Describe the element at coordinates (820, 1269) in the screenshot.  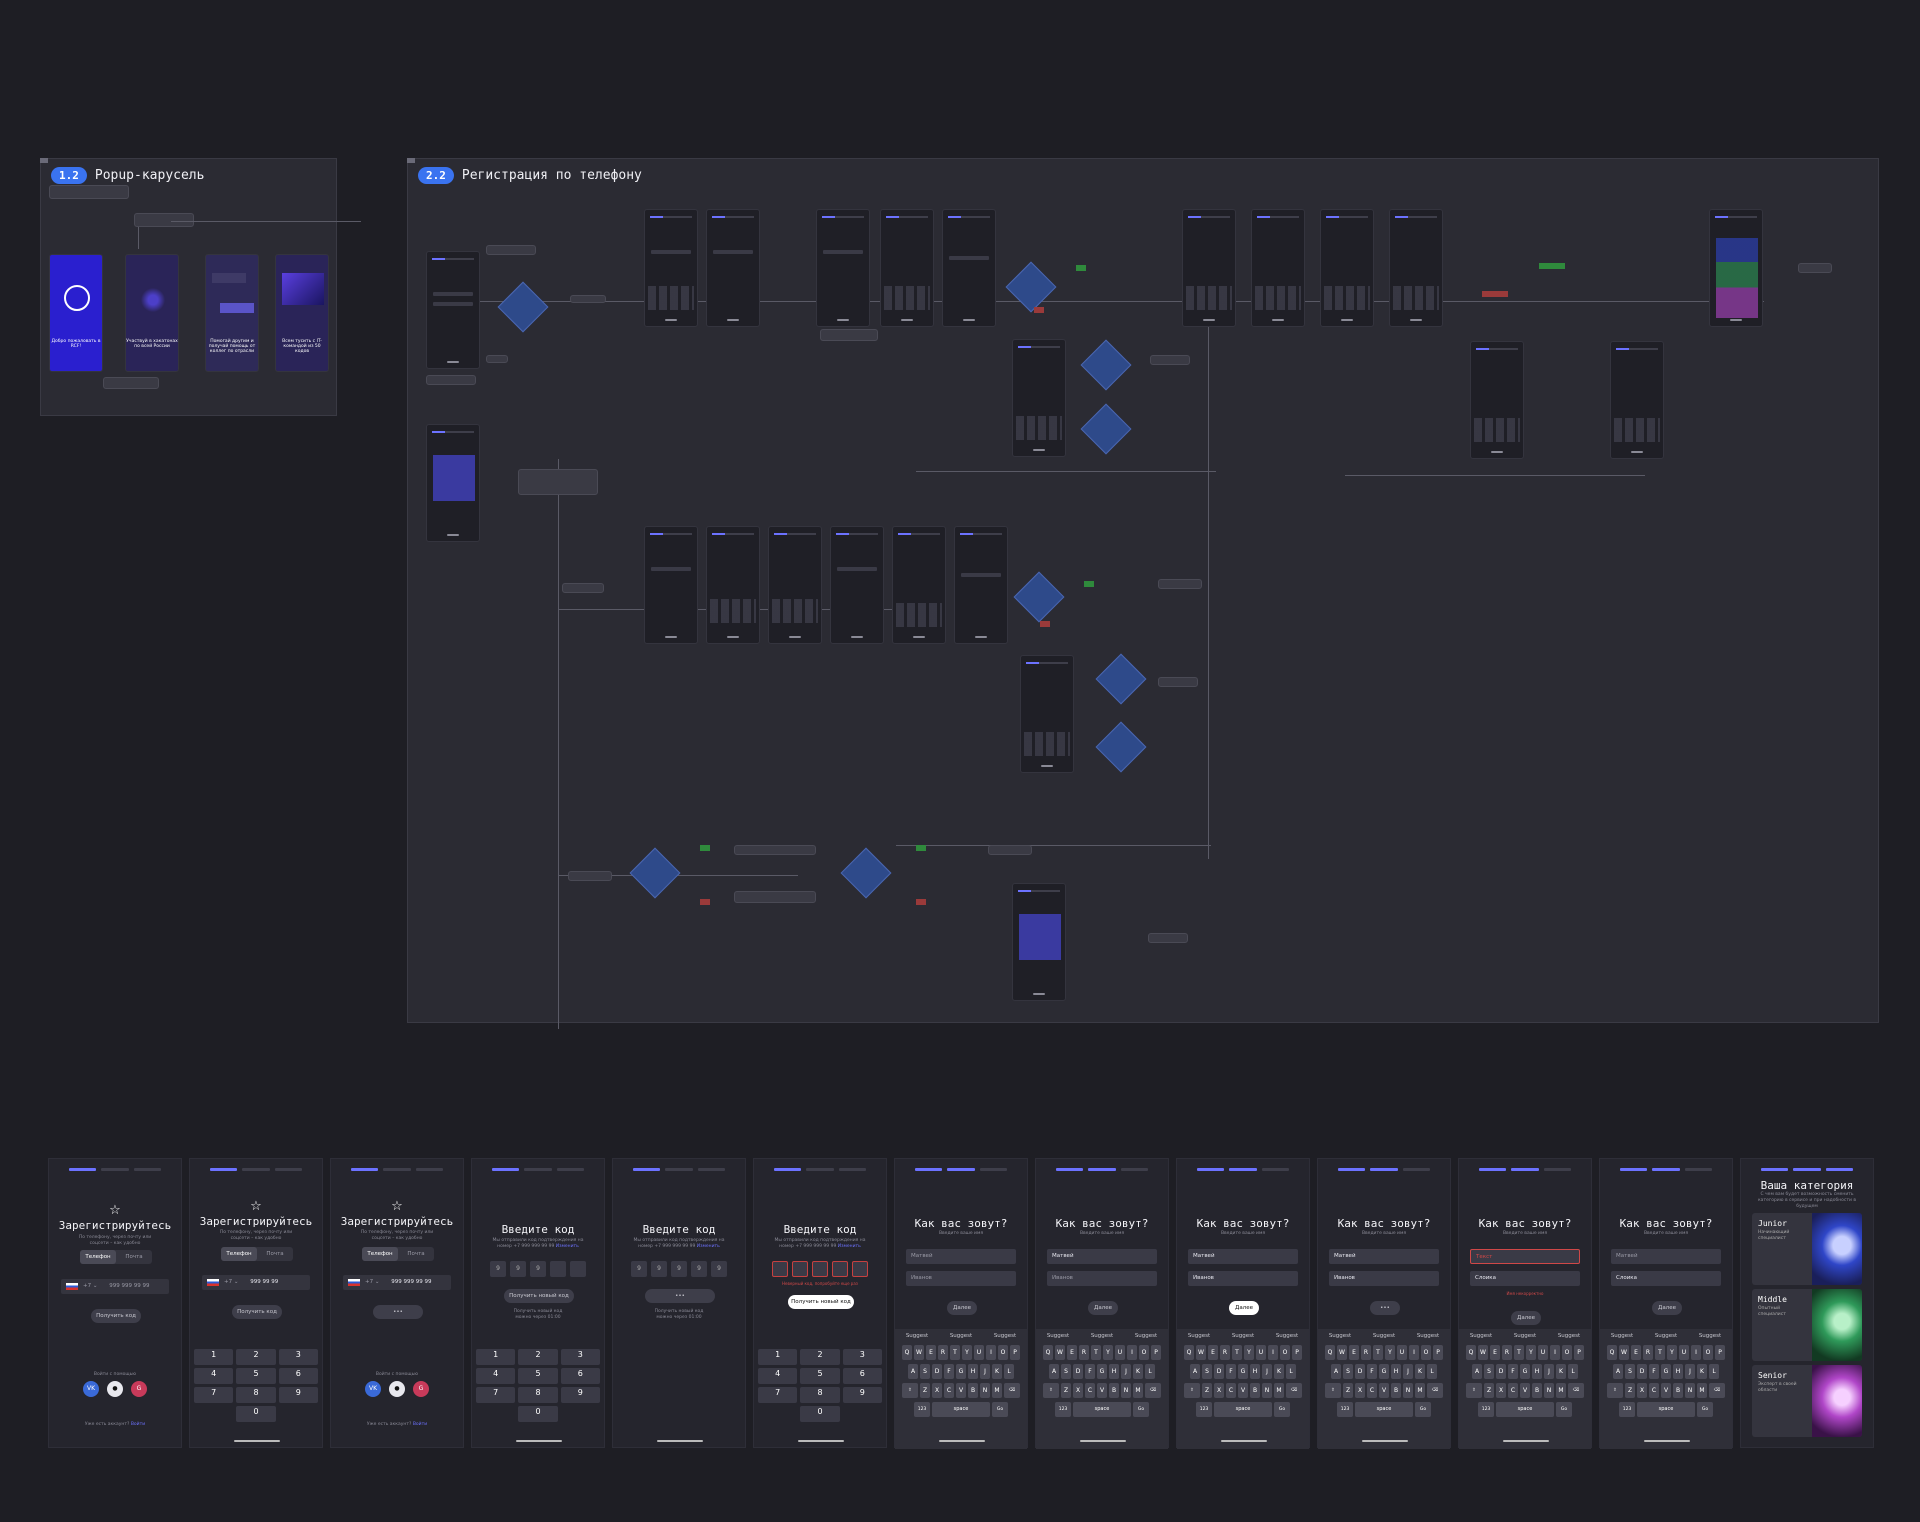
I see `code-input` at that location.